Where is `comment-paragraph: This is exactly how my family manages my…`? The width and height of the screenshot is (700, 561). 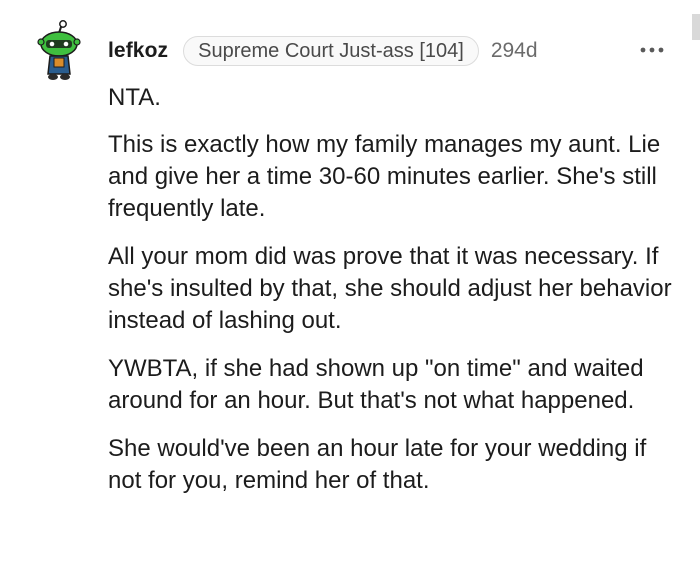 comment-paragraph: This is exactly how my family manages my… is located at coordinates (384, 176).